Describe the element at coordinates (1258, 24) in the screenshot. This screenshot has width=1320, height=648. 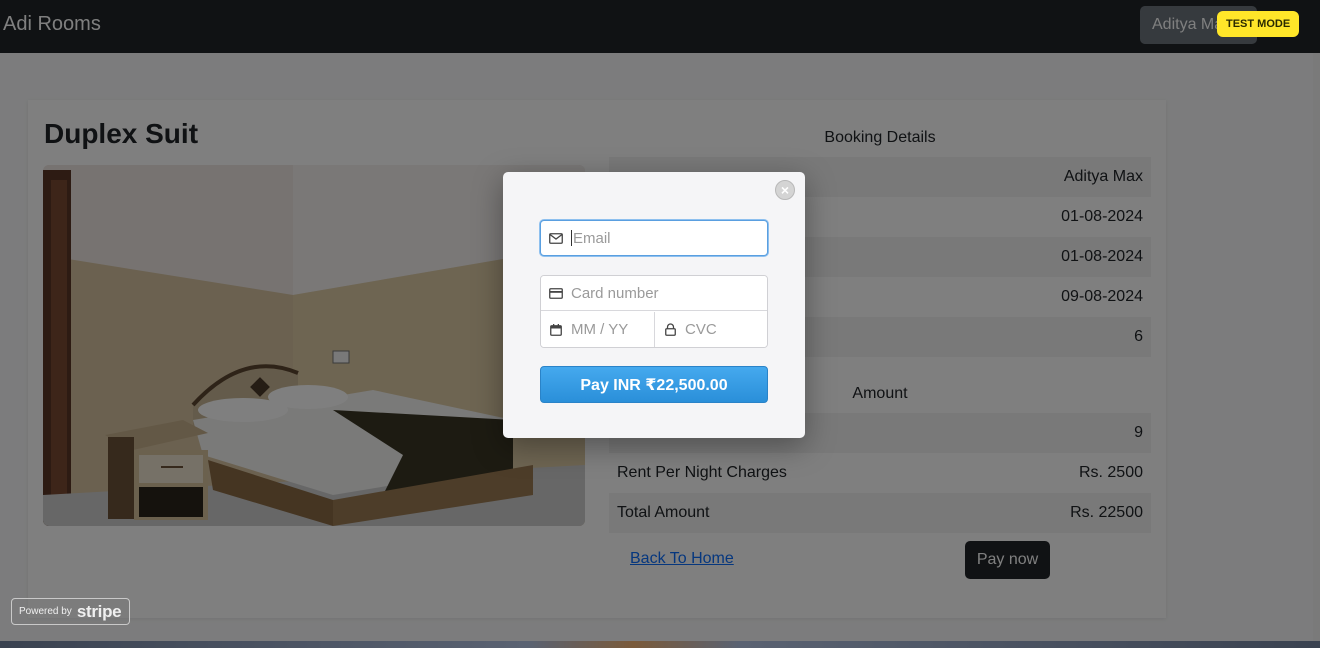
I see `test-mode-badge: TEST MODE` at that location.